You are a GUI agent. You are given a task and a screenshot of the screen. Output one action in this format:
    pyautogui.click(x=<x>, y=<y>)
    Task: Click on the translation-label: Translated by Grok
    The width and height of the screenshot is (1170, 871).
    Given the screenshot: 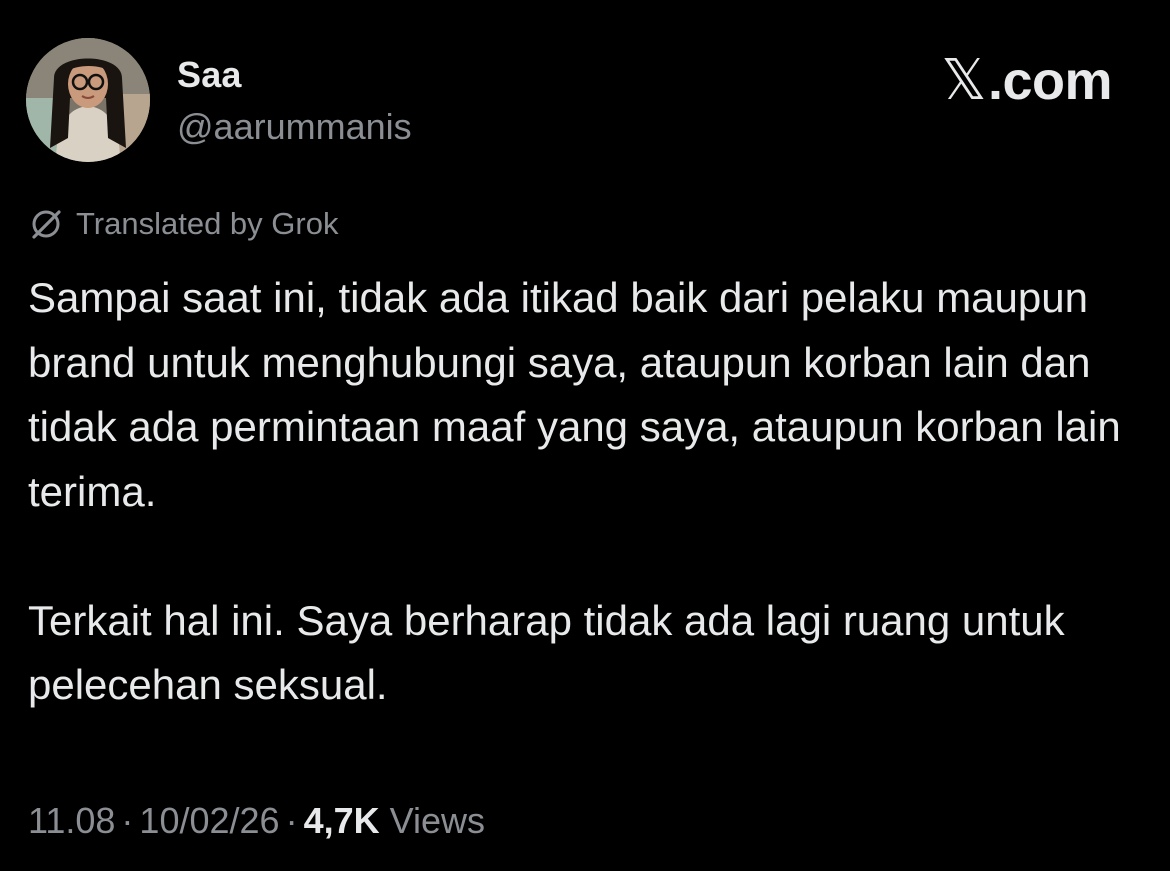 What is the action you would take?
    pyautogui.click(x=207, y=223)
    